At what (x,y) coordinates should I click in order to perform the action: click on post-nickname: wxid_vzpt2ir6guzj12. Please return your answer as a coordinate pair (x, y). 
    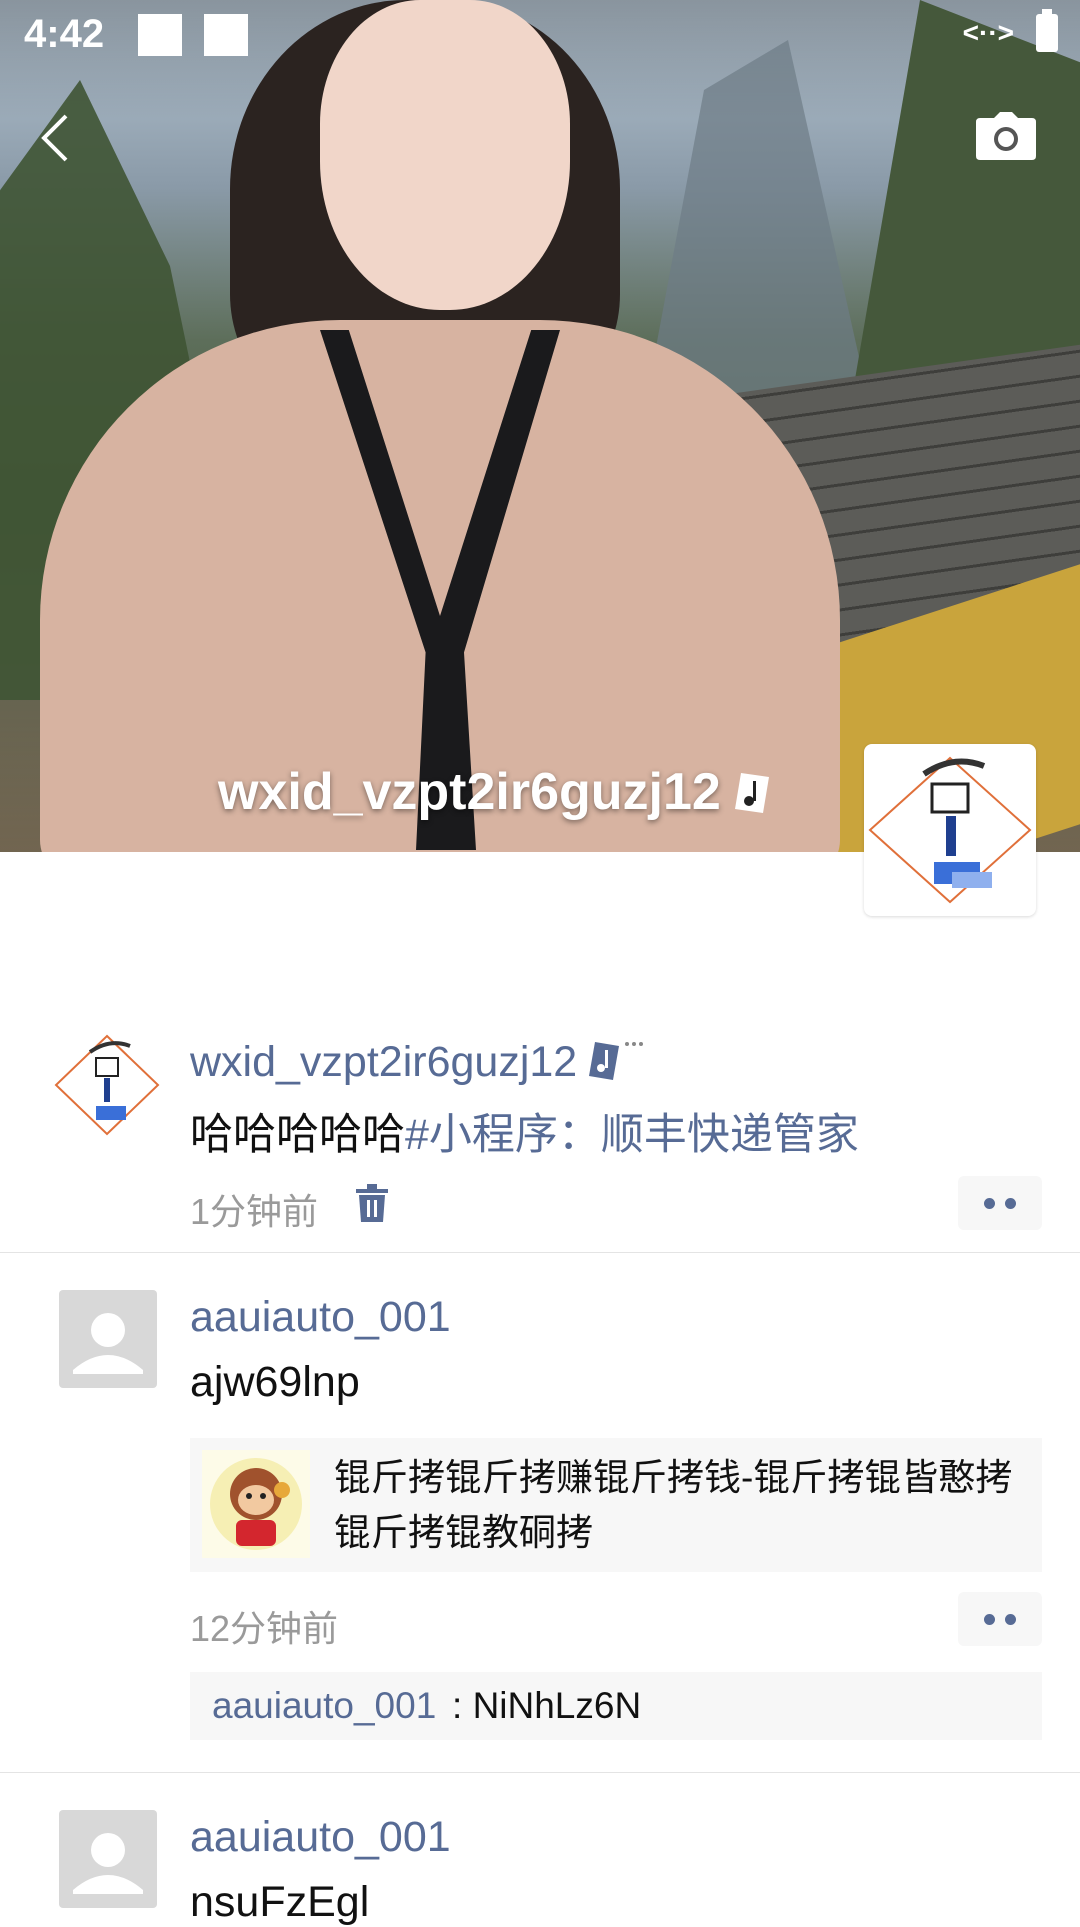
    Looking at the image, I should click on (417, 1062).